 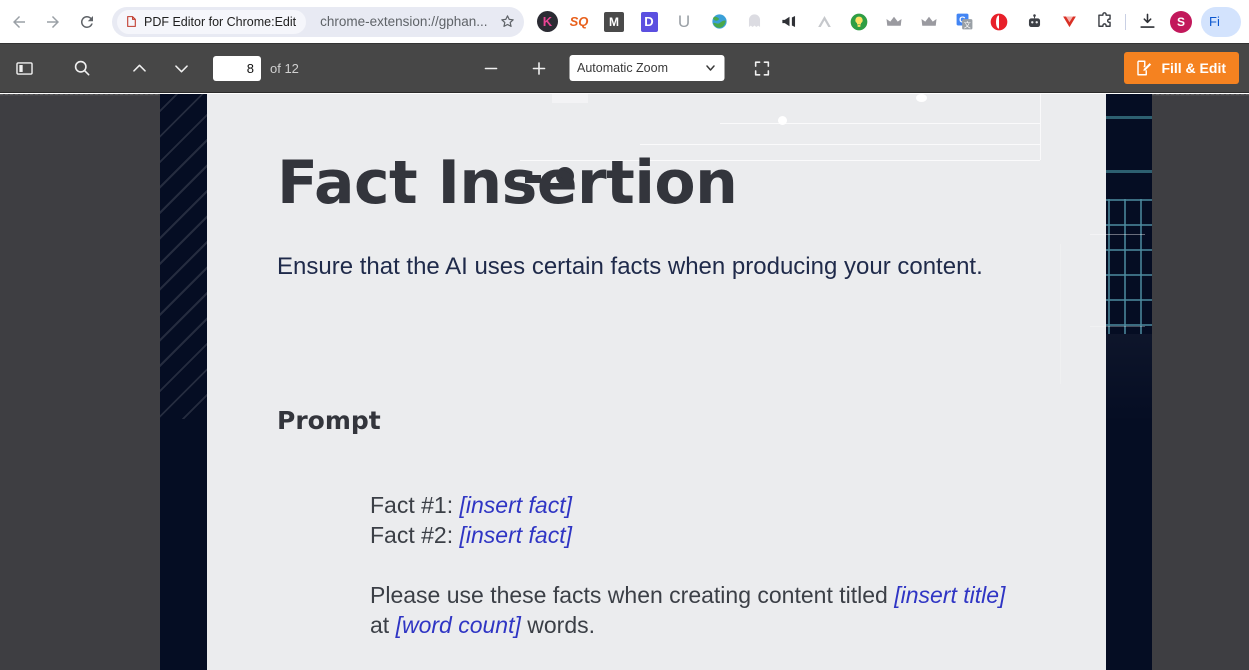 I want to click on presentation-mode-button, so click(x=762, y=68).